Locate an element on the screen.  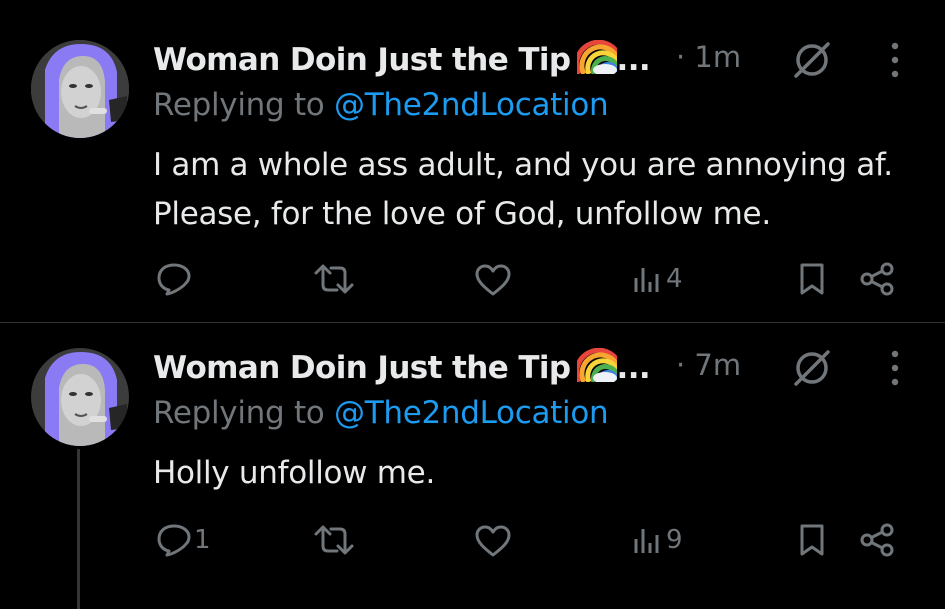
views-button: 4 is located at coordinates (657, 279).